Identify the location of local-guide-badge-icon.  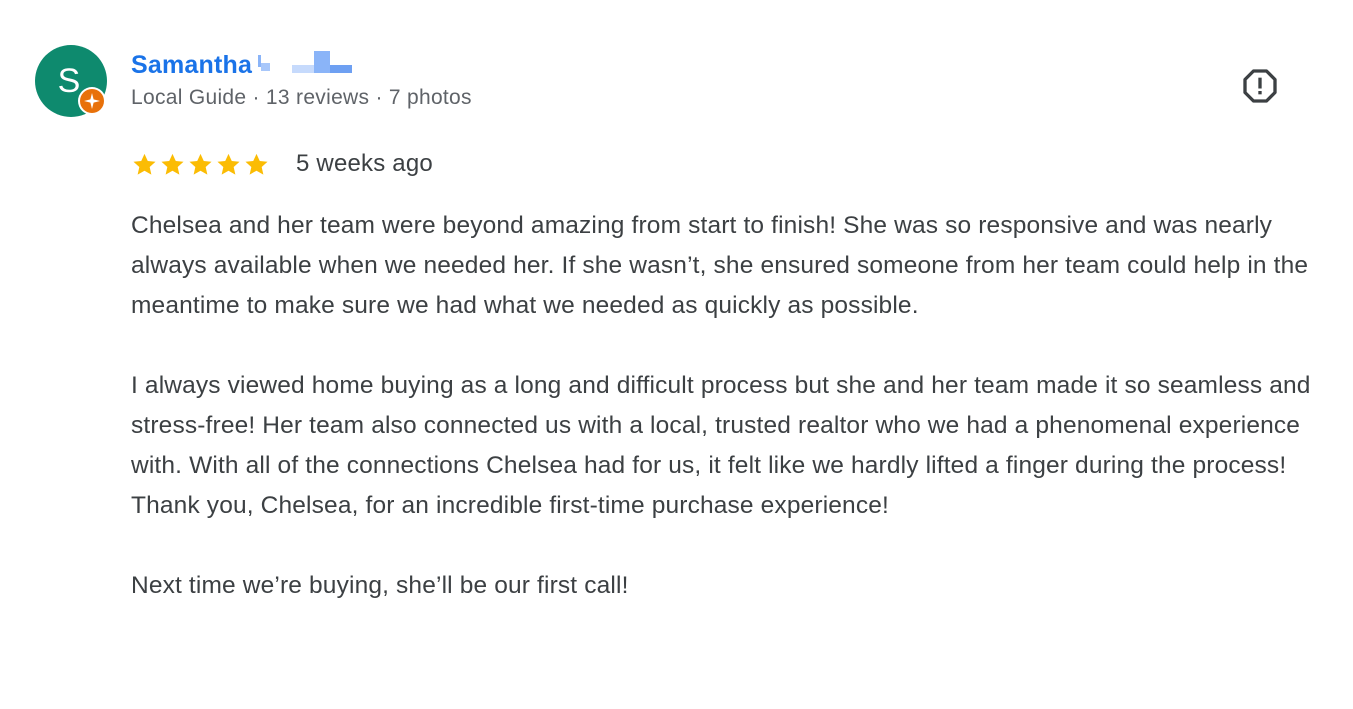
(92, 101).